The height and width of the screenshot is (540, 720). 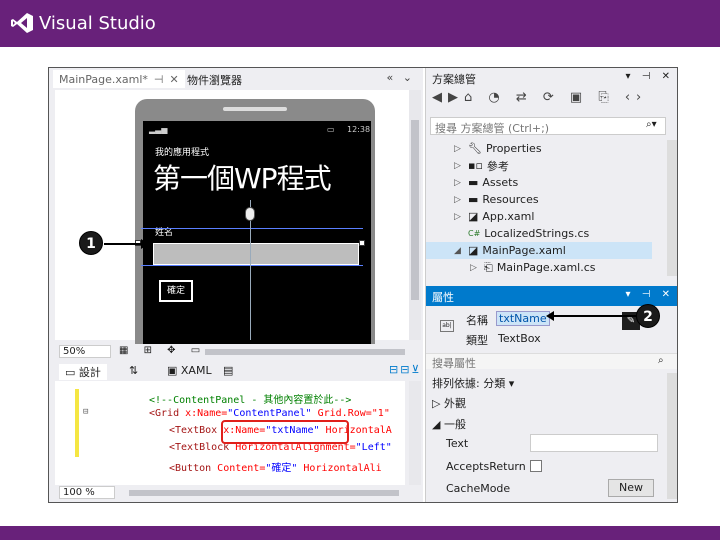 What do you see at coordinates (551, 296) in the screenshot?
I see `properties-title: 屬性 ▾ ⊣ ✕` at bounding box center [551, 296].